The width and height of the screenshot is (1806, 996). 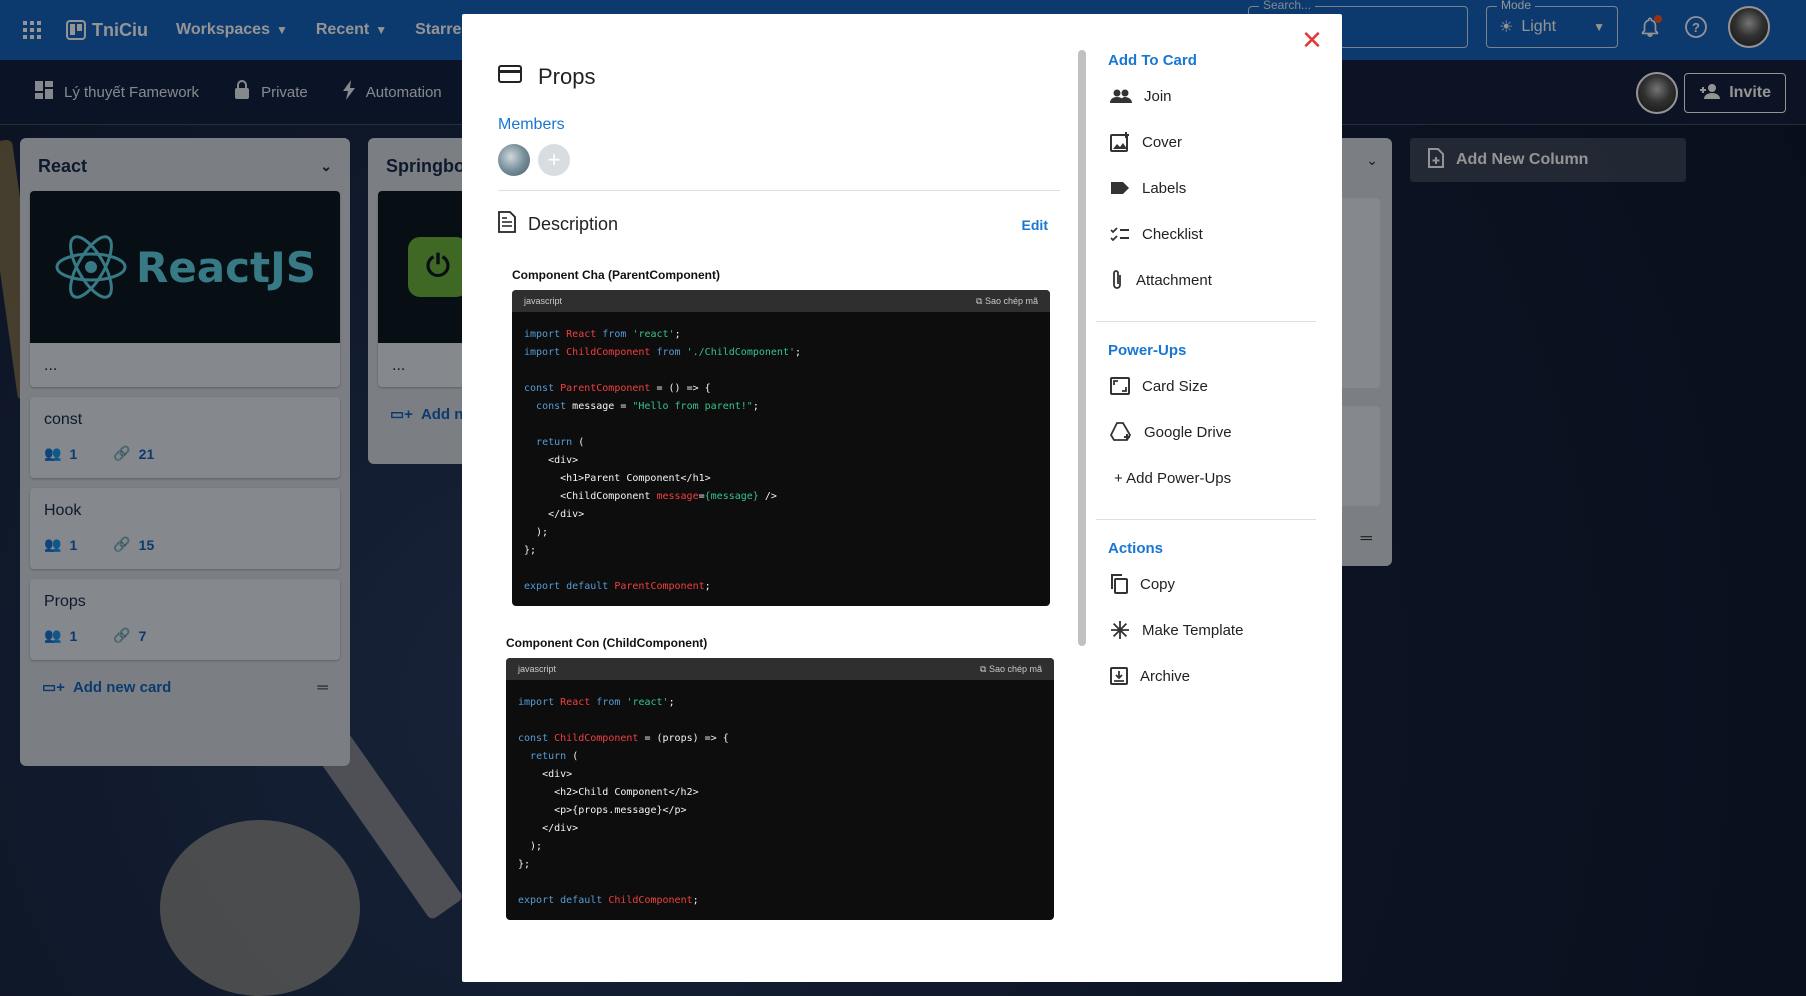 I want to click on paperclip-icon, so click(x=1117, y=280).